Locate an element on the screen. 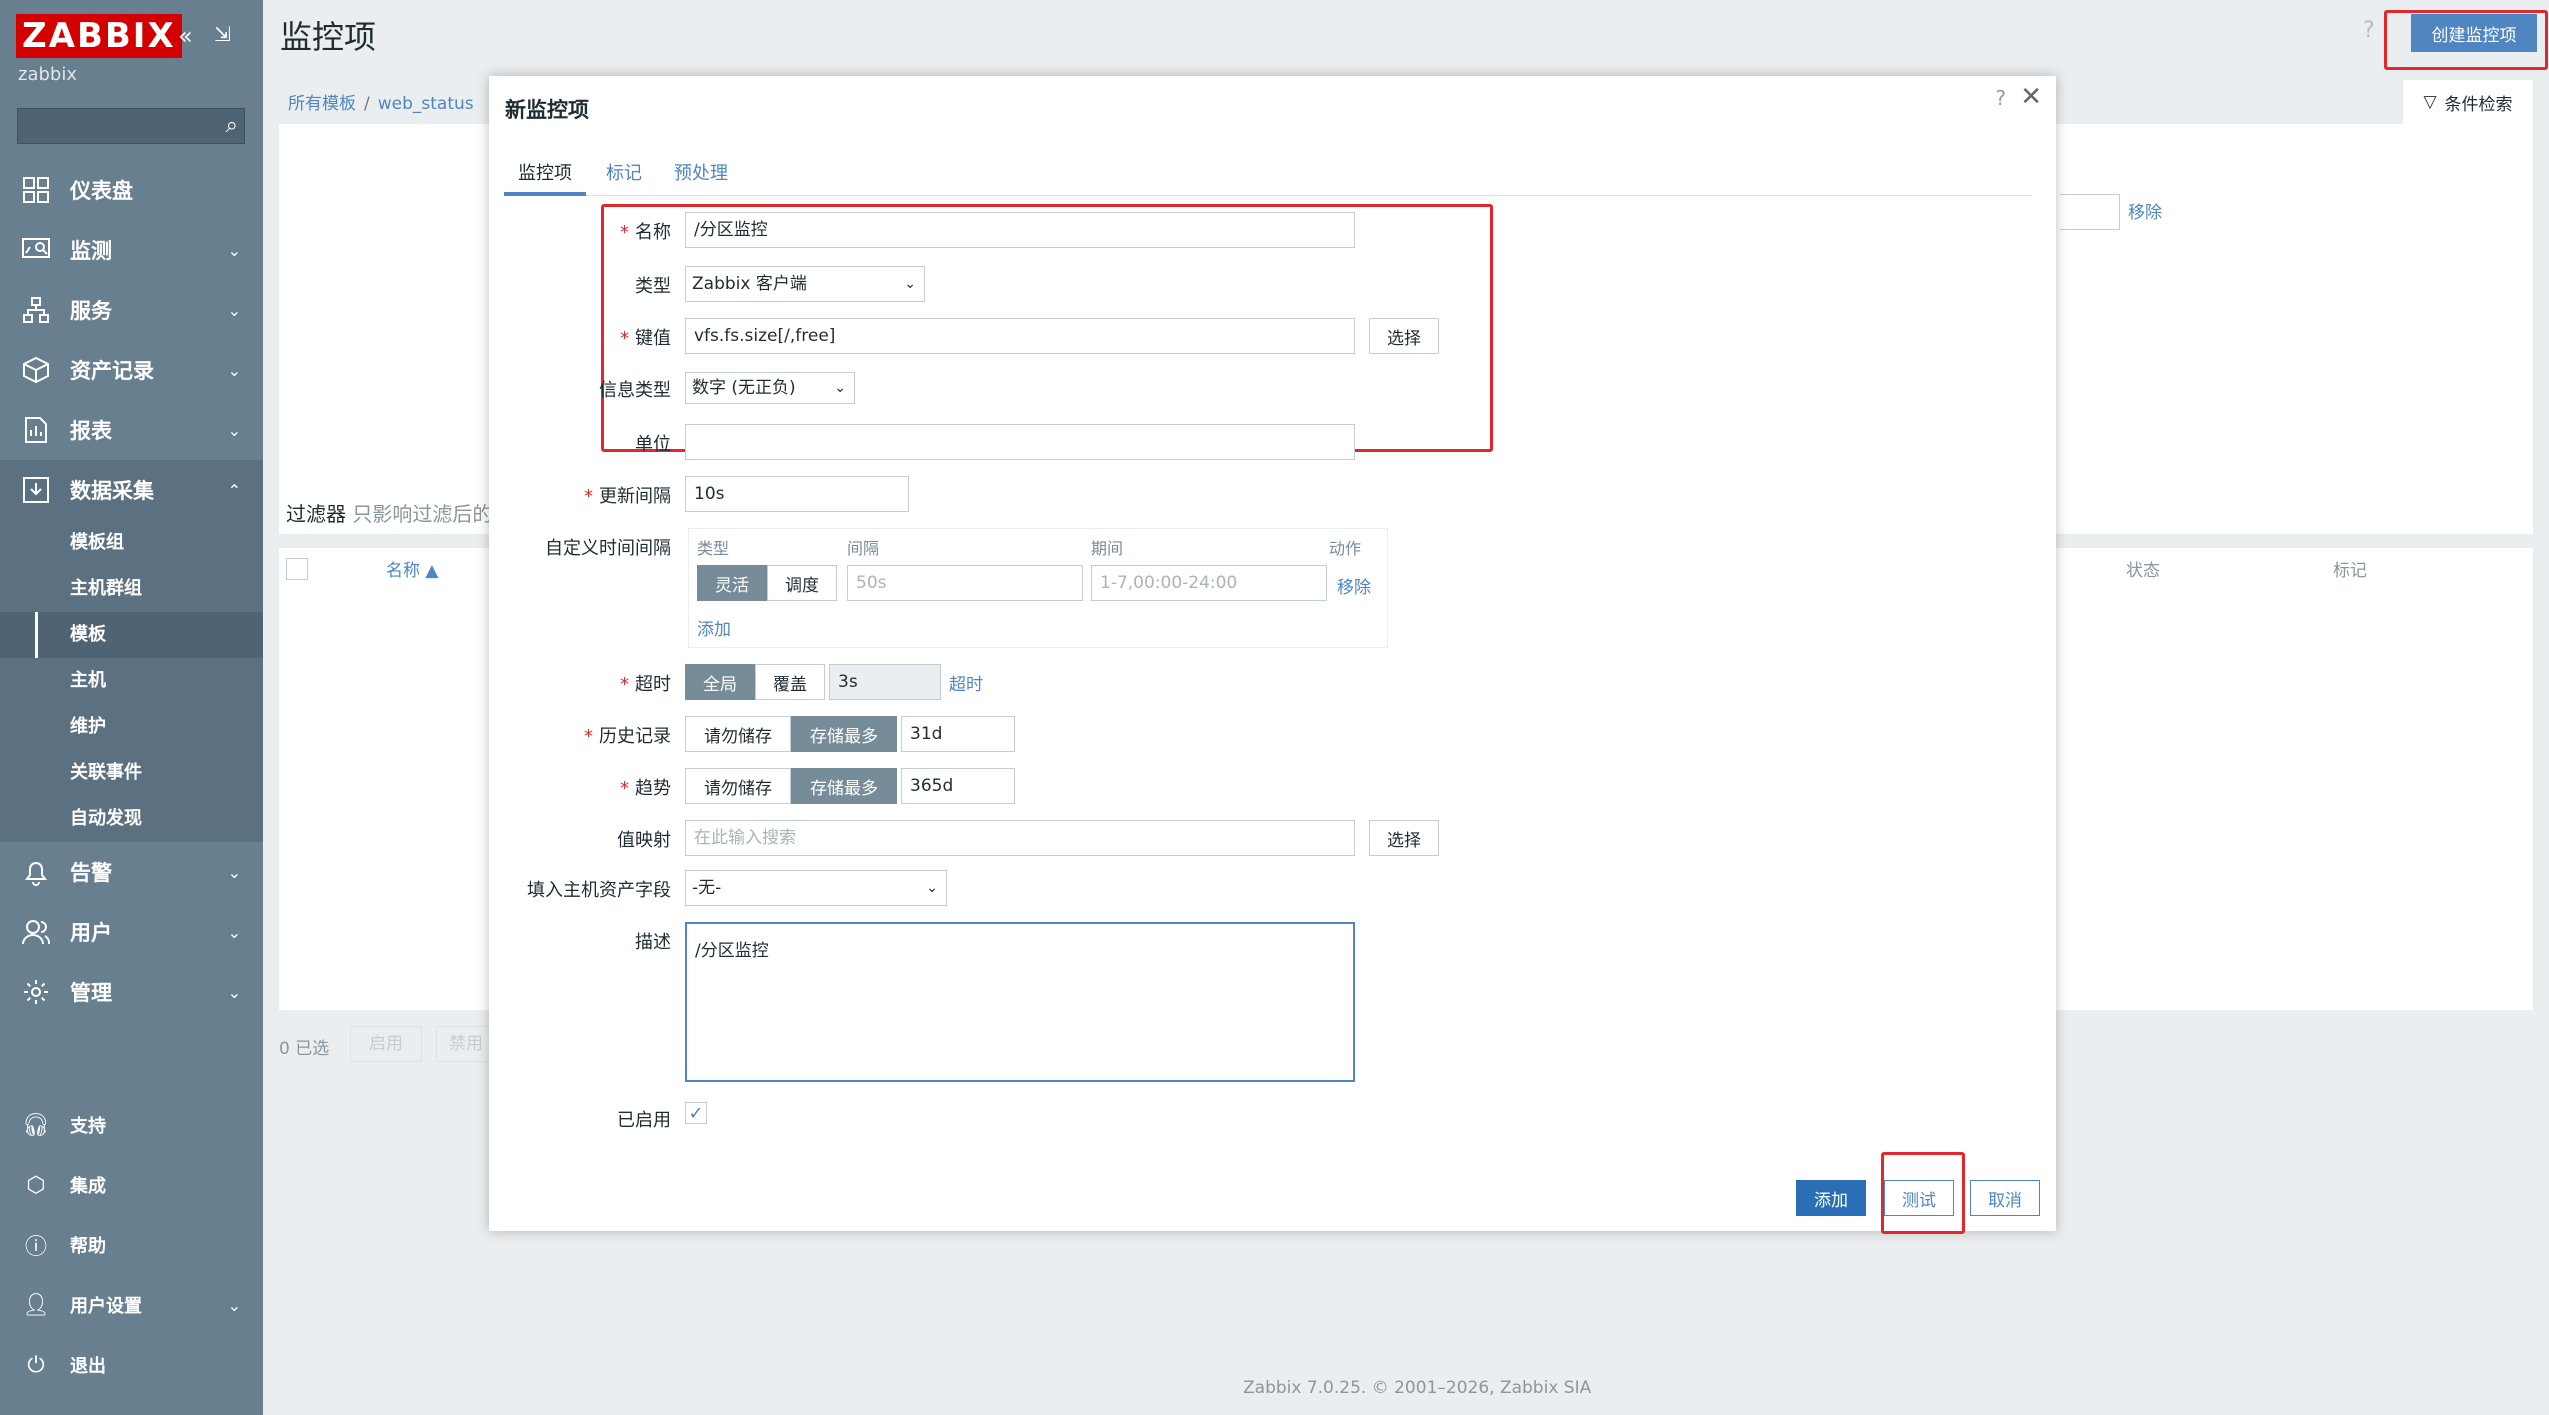 The image size is (2549, 1415). history-toggle: 请勿储存 存储最多 is located at coordinates (791, 734).